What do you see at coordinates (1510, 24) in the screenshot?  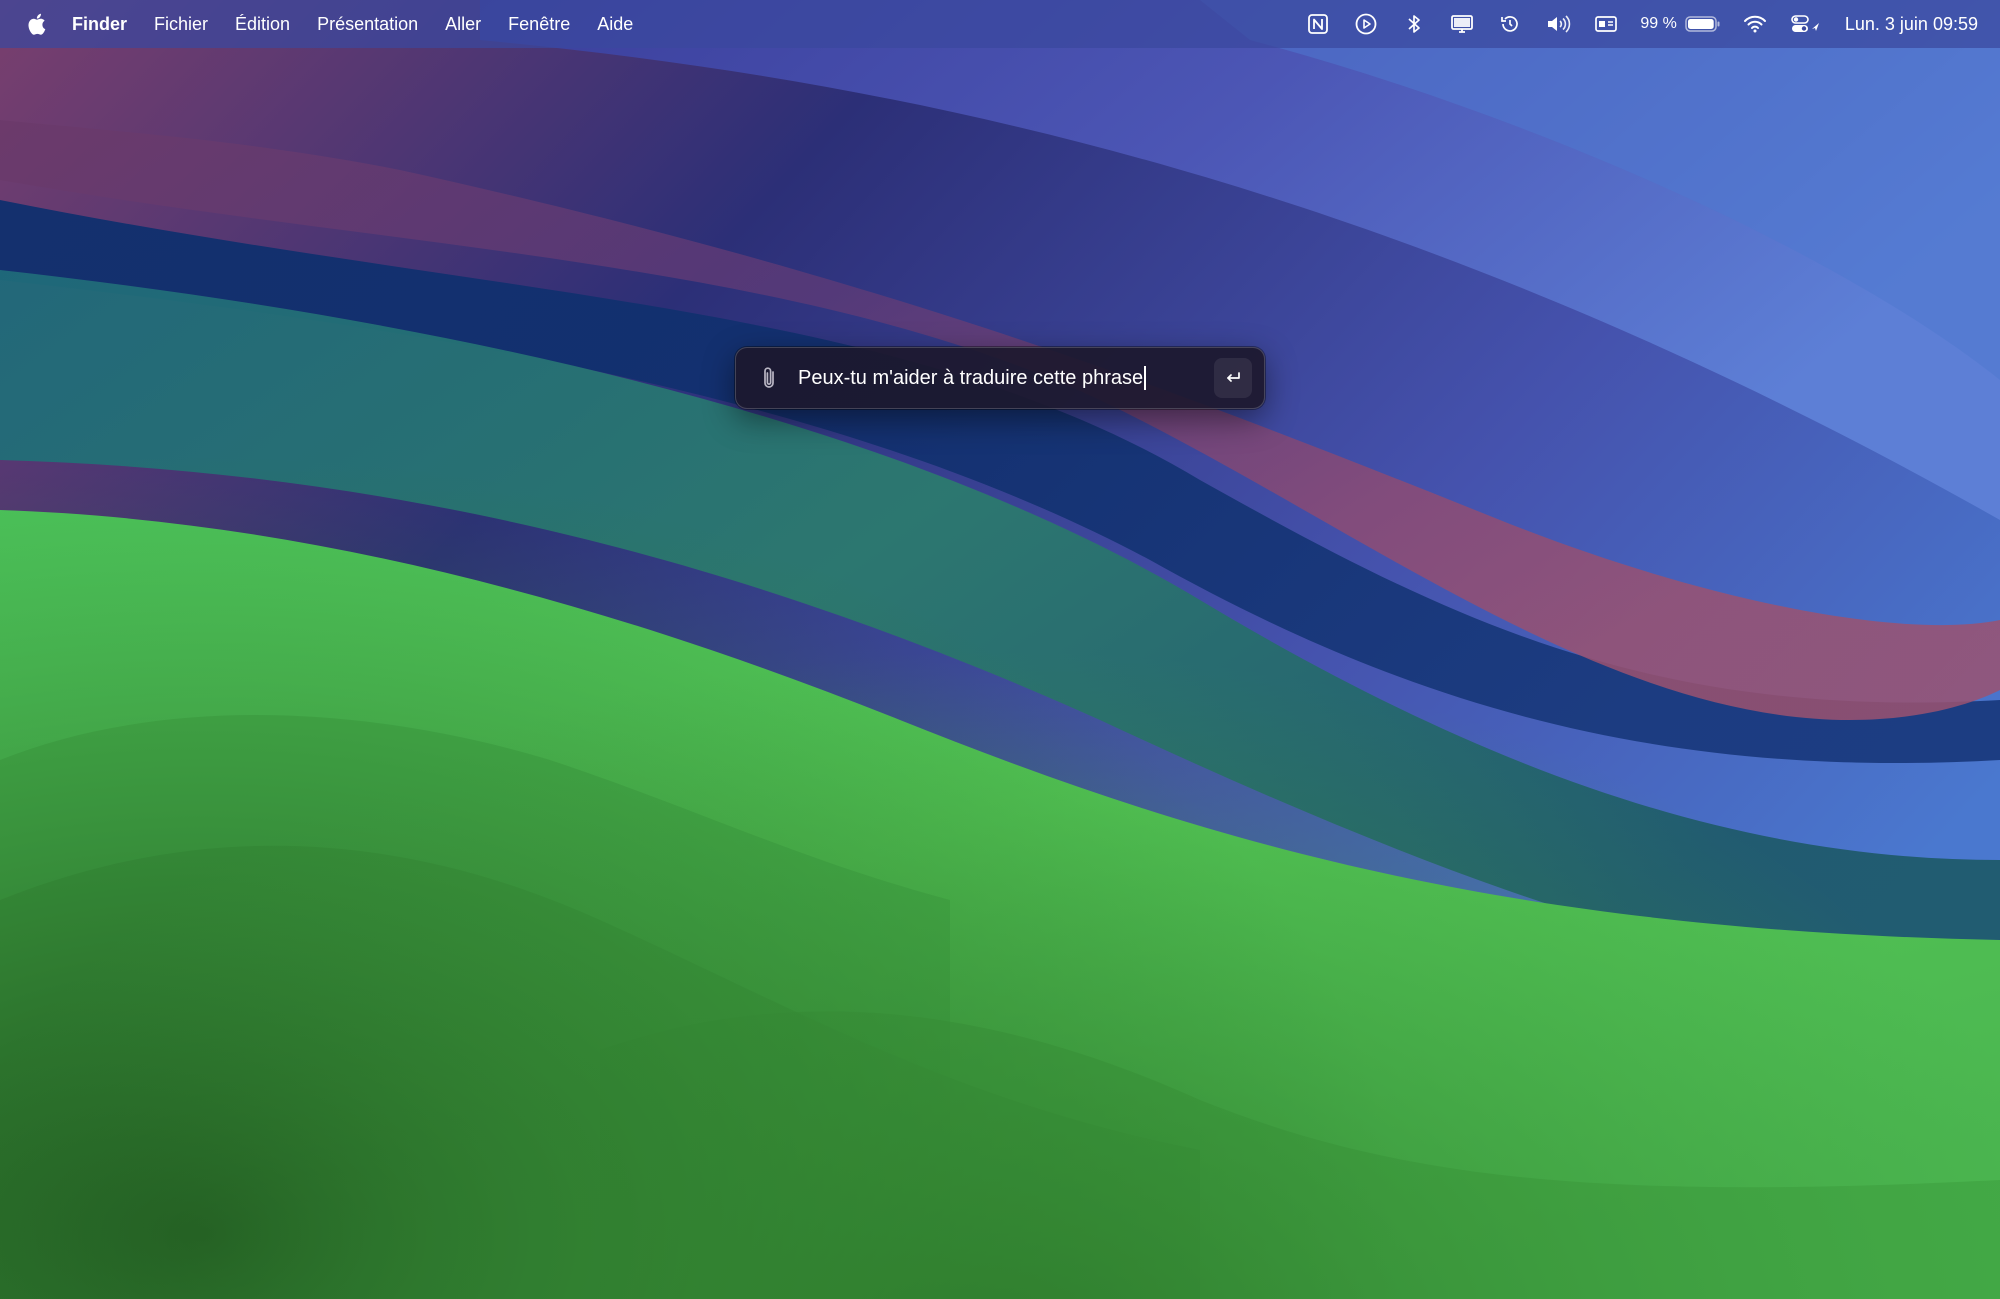 I see `time-machine-icon` at bounding box center [1510, 24].